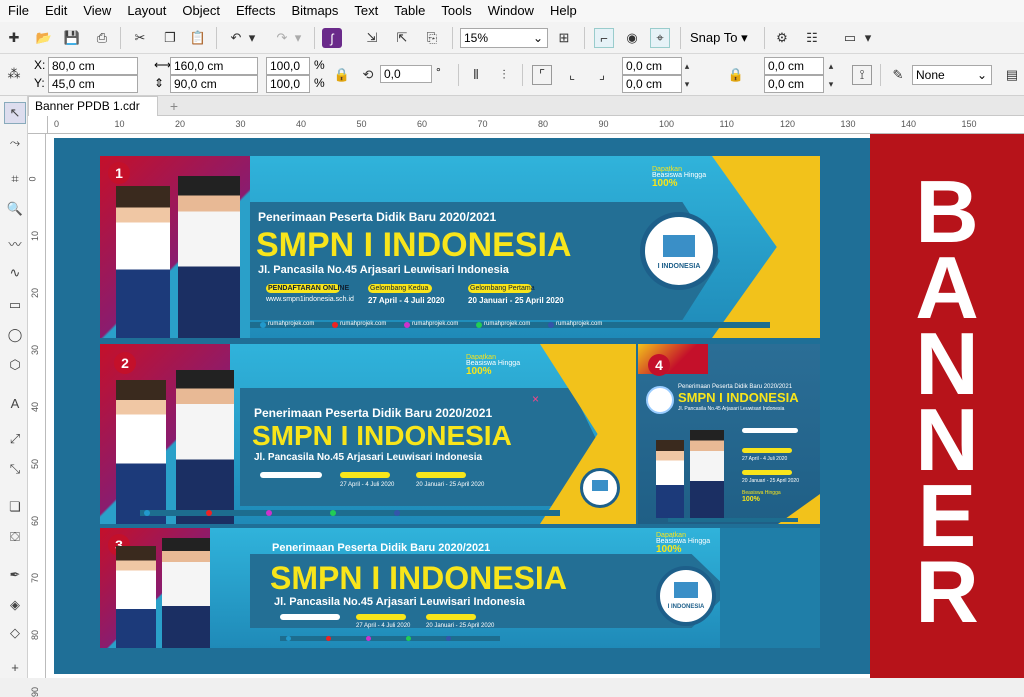  What do you see at coordinates (504, 75) in the screenshot?
I see `mirror-vertical-icon: ⫶` at bounding box center [504, 75].